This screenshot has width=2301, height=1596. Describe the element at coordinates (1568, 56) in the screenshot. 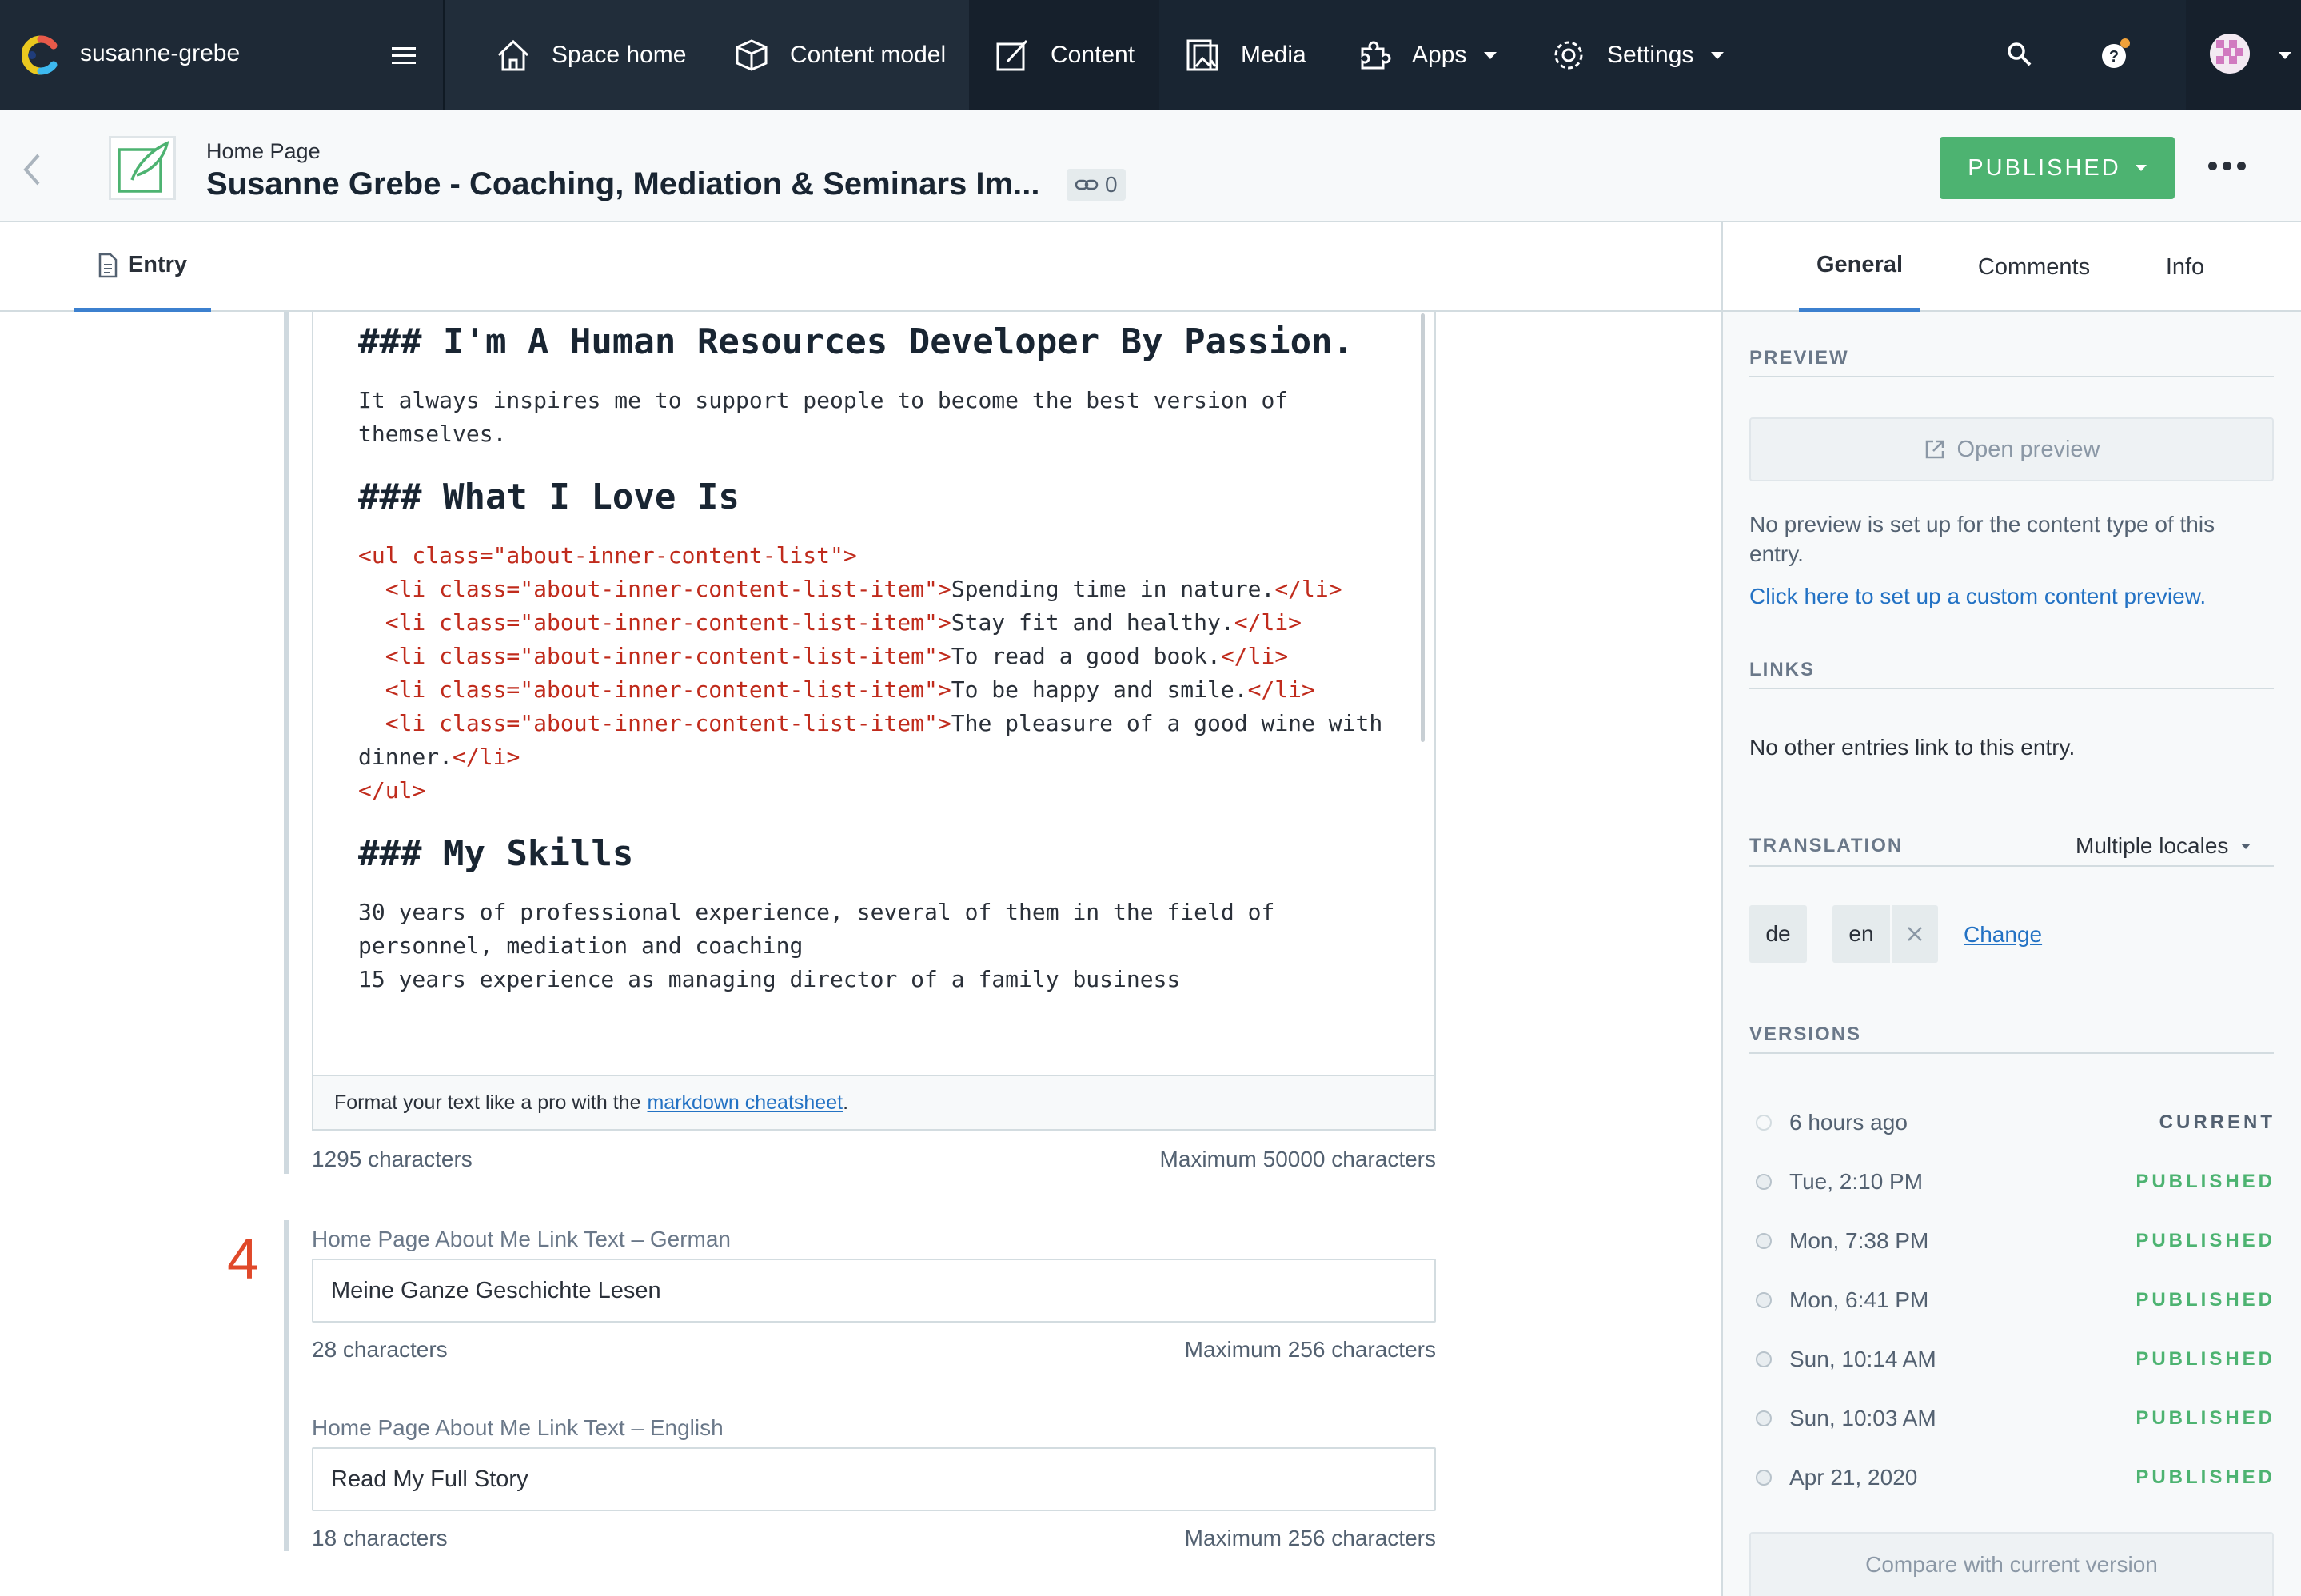

I see `settings-icon` at that location.